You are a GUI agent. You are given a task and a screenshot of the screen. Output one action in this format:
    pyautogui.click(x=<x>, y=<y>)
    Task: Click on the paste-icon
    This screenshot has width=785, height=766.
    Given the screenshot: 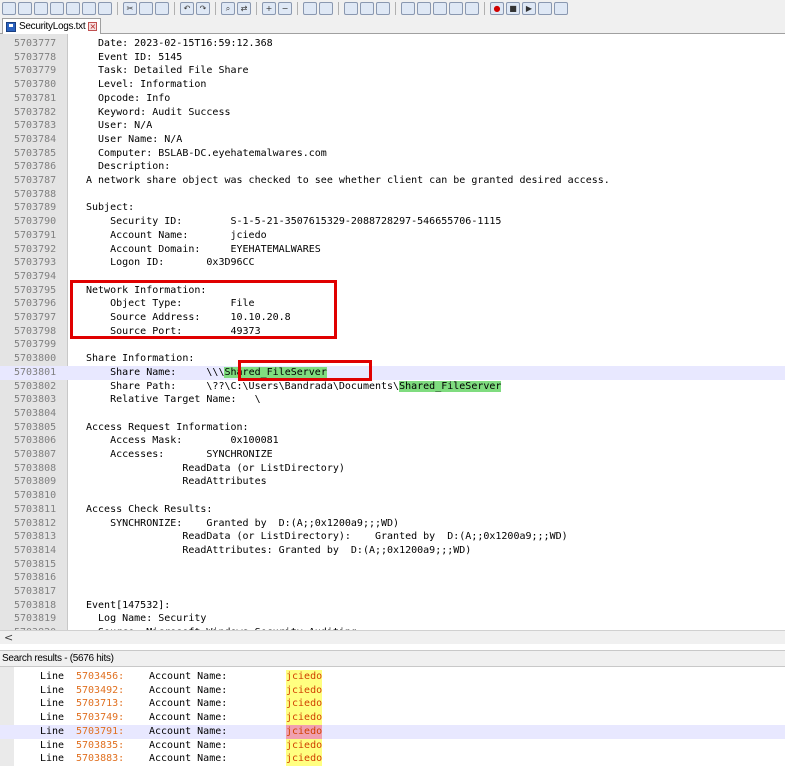 What is the action you would take?
    pyautogui.click(x=162, y=8)
    